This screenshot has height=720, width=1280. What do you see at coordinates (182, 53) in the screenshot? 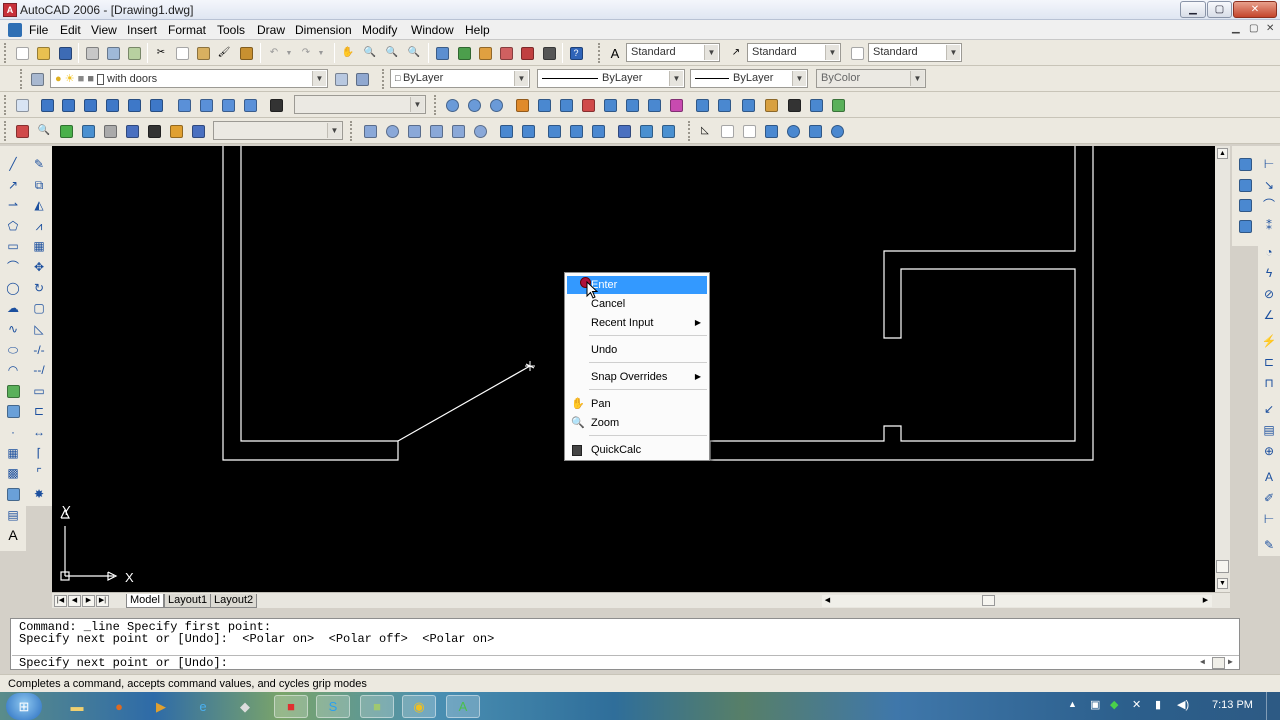
I see `copy-icon` at bounding box center [182, 53].